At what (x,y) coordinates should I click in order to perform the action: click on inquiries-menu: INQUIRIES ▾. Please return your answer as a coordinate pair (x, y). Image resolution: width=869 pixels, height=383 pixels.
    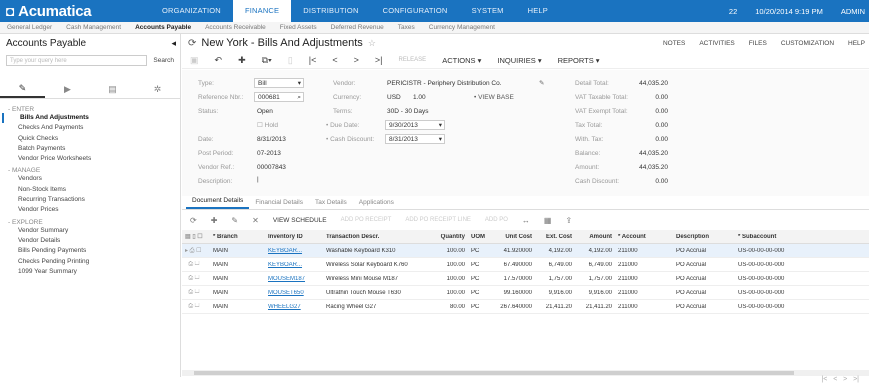
    Looking at the image, I should click on (519, 60).